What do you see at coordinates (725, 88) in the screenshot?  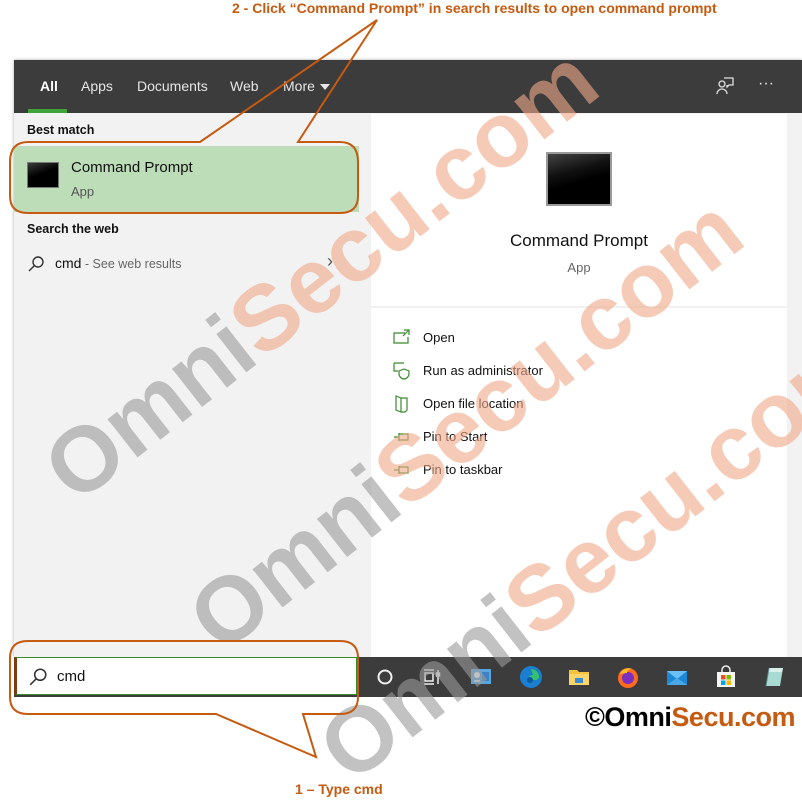 I see `feedback-icon` at bounding box center [725, 88].